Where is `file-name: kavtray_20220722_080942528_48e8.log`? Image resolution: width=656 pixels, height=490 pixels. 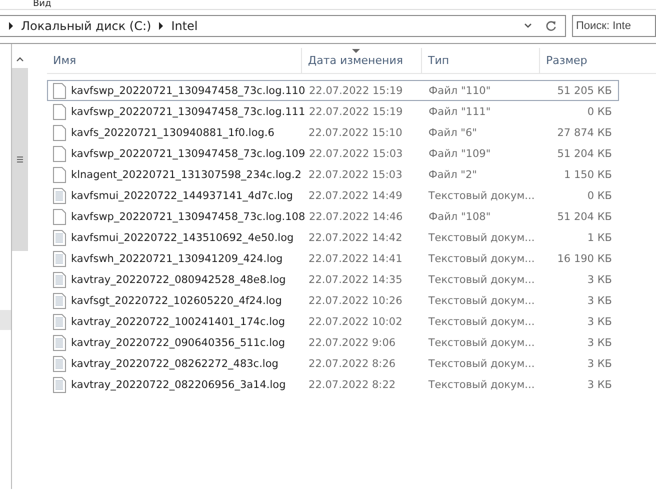
file-name: kavtray_20220722_080942528_48e8.log is located at coordinates (178, 280).